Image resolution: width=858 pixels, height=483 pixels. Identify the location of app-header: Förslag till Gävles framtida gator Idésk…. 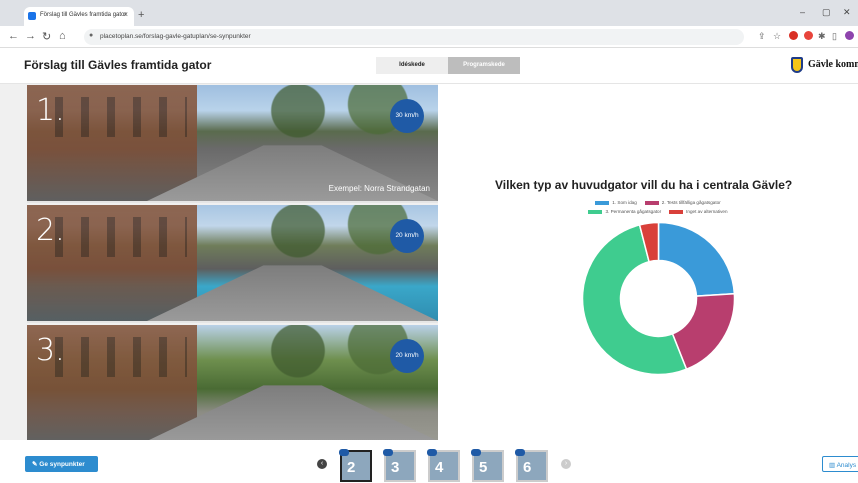
(429, 66).